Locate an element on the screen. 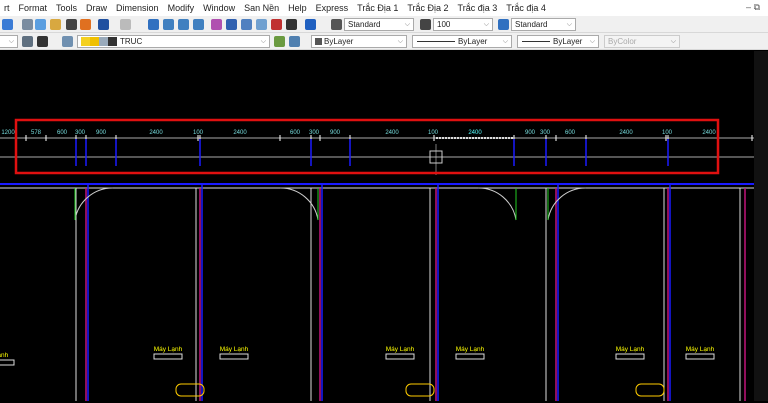  pan-icon is located at coordinates (153, 24).